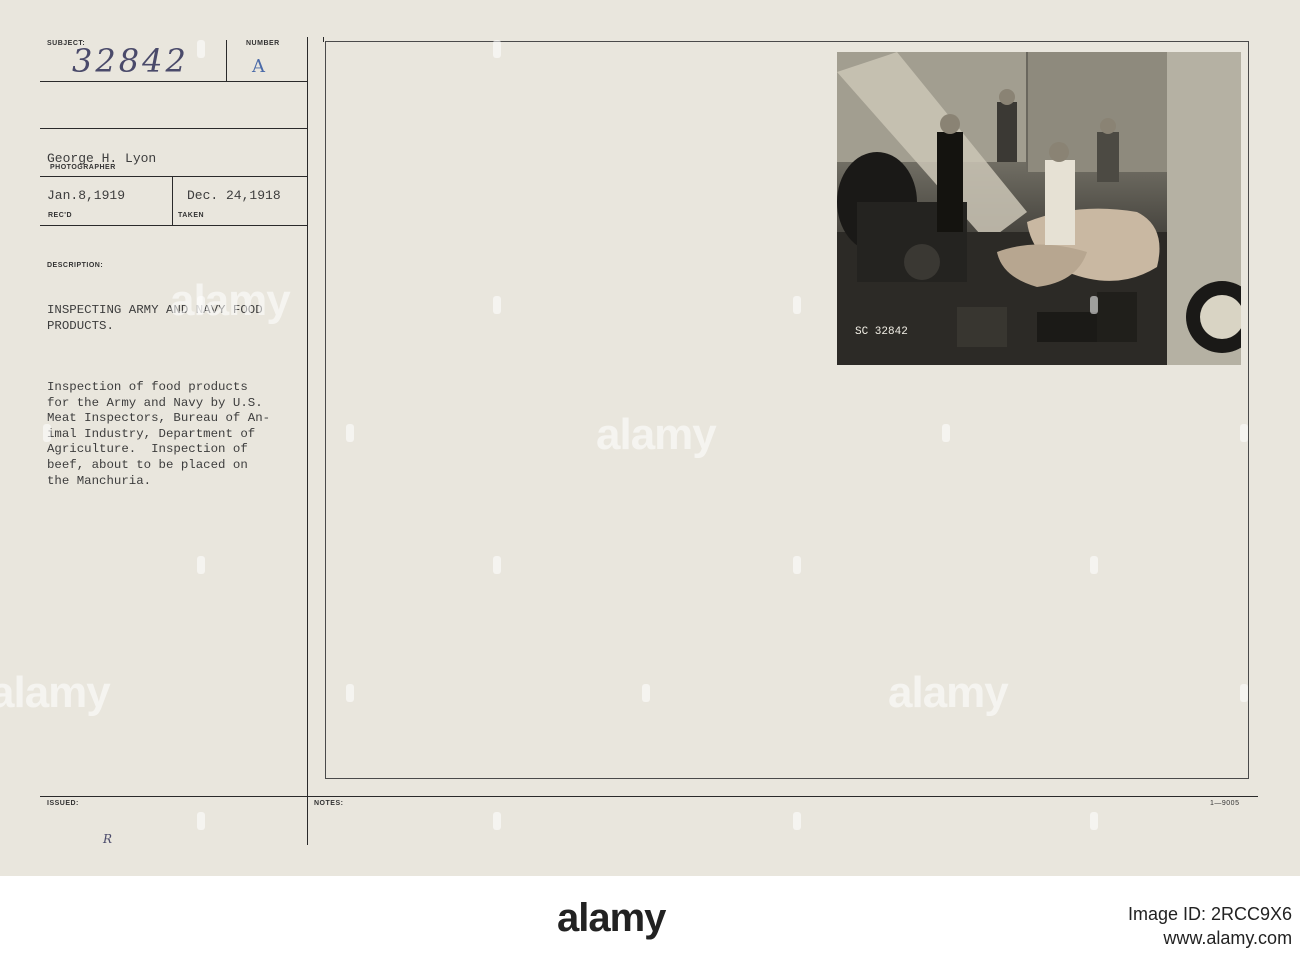 This screenshot has height=966, width=1300. I want to click on photographer-label: PHOTOGRAPHER, so click(83, 167).